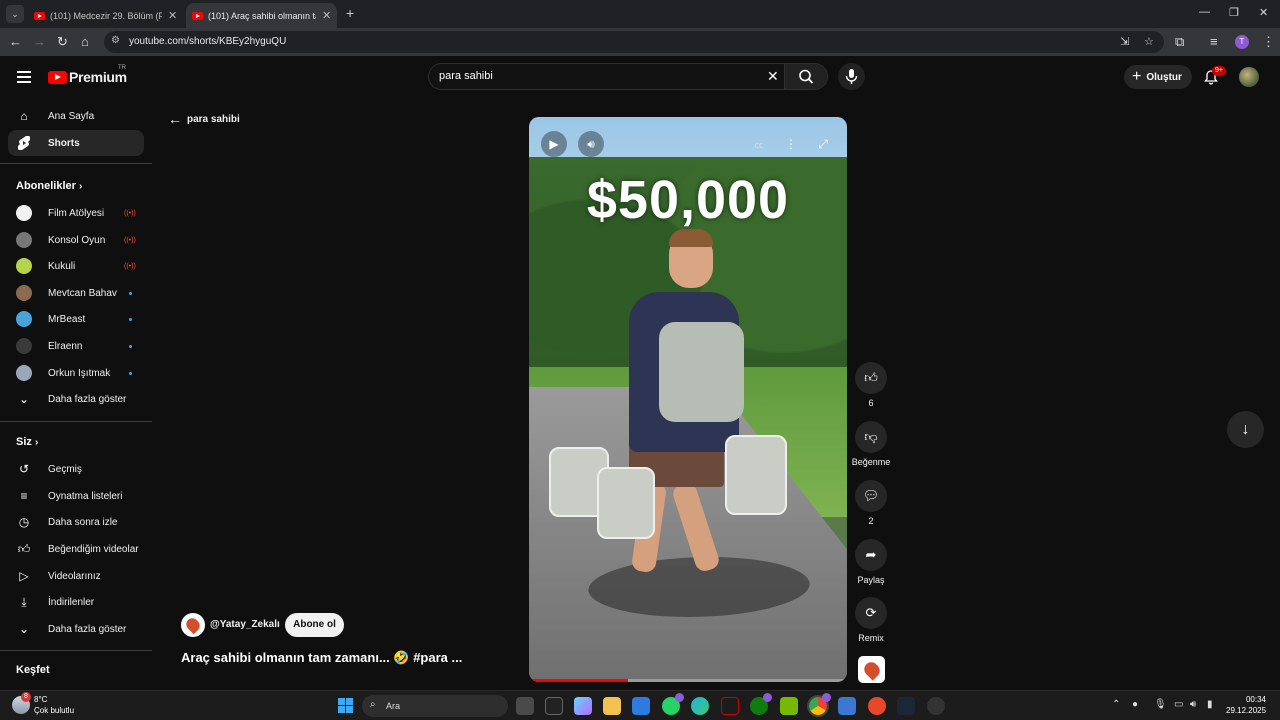  Describe the element at coordinates (871, 521) in the screenshot. I see `comment-count: 2` at that location.